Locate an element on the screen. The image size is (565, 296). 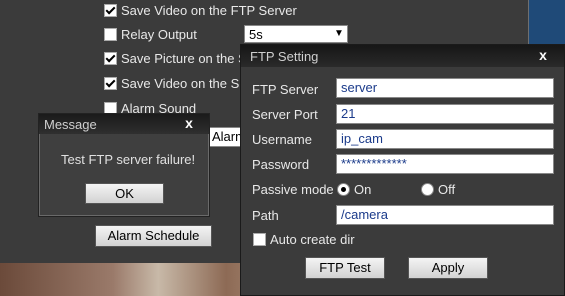
ftp-titlebar: FTP Setting x is located at coordinates (402, 56).